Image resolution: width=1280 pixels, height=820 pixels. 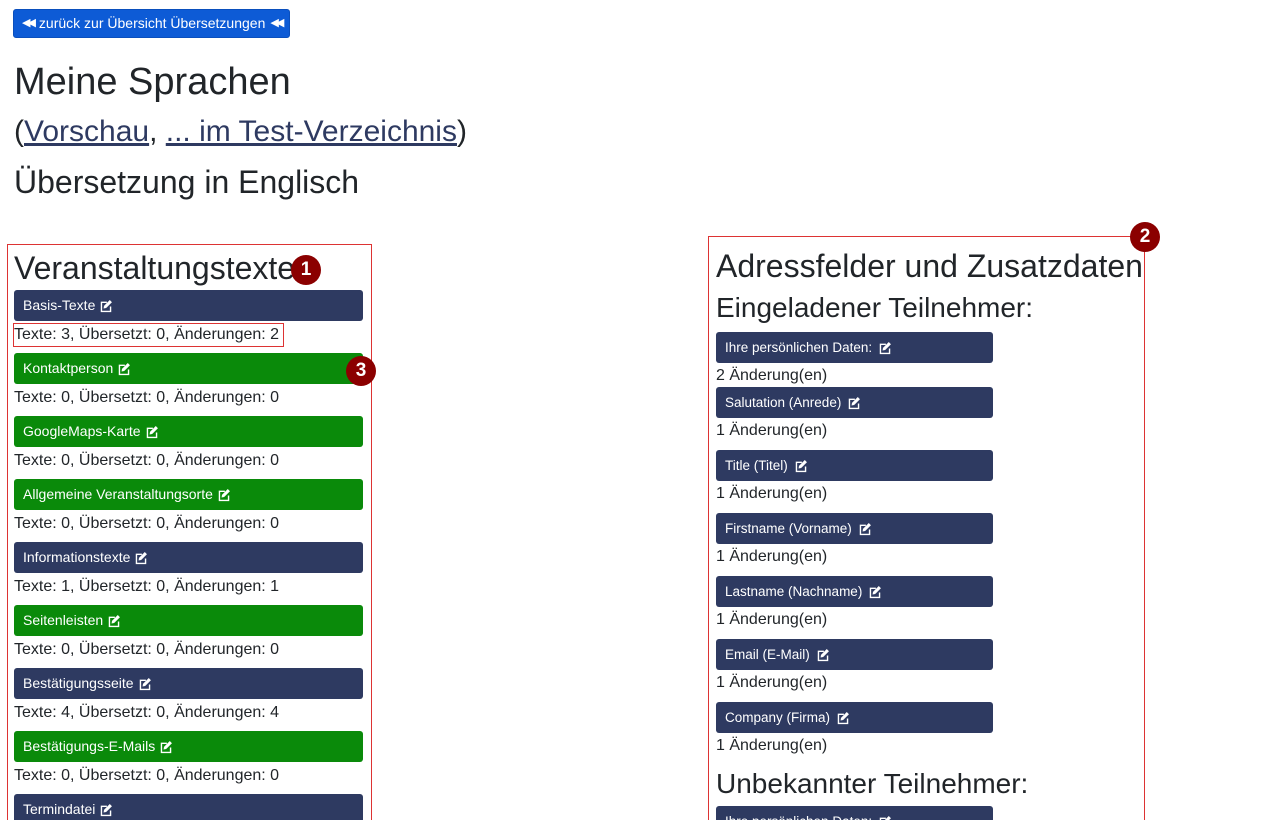 I want to click on unknown-participant-title: Unbekannter Teilnehmer:, so click(x=872, y=783).